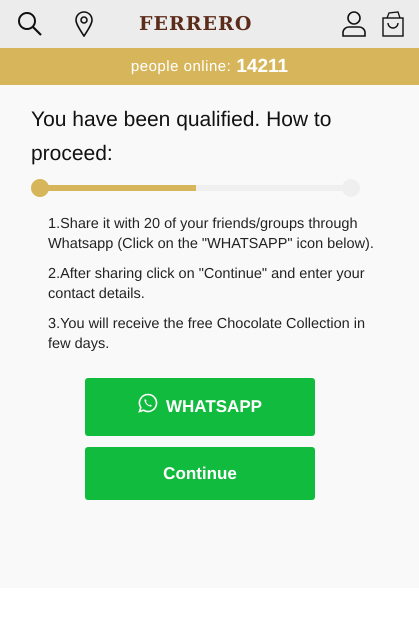 The width and height of the screenshot is (419, 635). What do you see at coordinates (207, 334) in the screenshot?
I see `instruction-text: 3.You will receive the free Chocolate Collection in few days.` at bounding box center [207, 334].